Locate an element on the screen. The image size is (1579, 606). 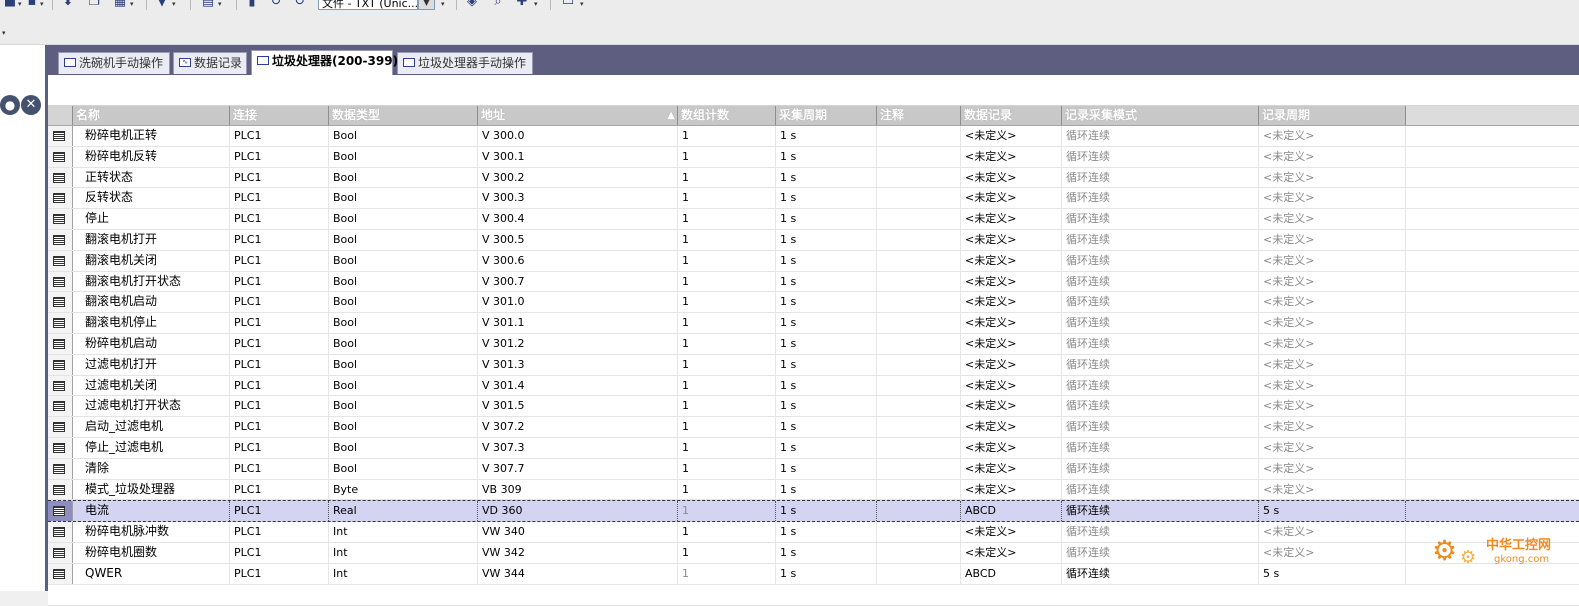
cell-address: VD 360 is located at coordinates (578, 511).